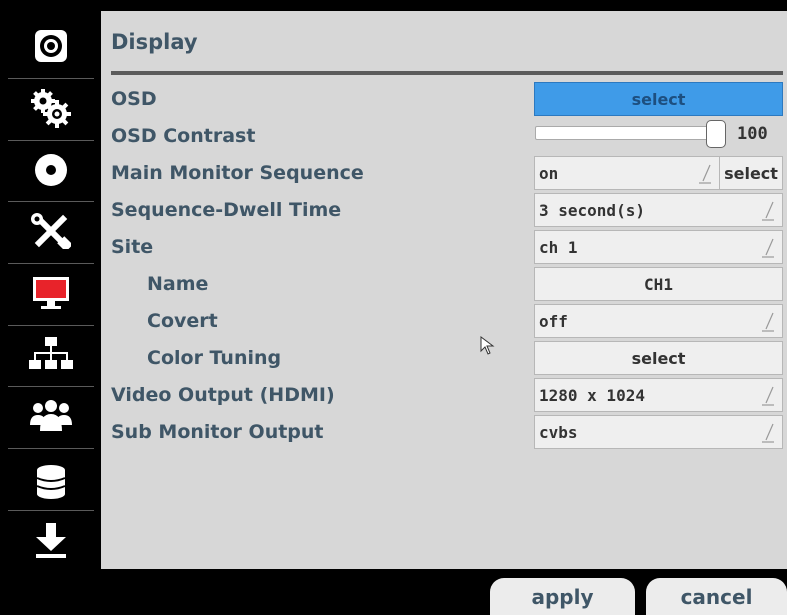 The height and width of the screenshot is (615, 787). Describe the element at coordinates (549, 173) in the screenshot. I see `main-monitor-sequence-value: on` at that location.